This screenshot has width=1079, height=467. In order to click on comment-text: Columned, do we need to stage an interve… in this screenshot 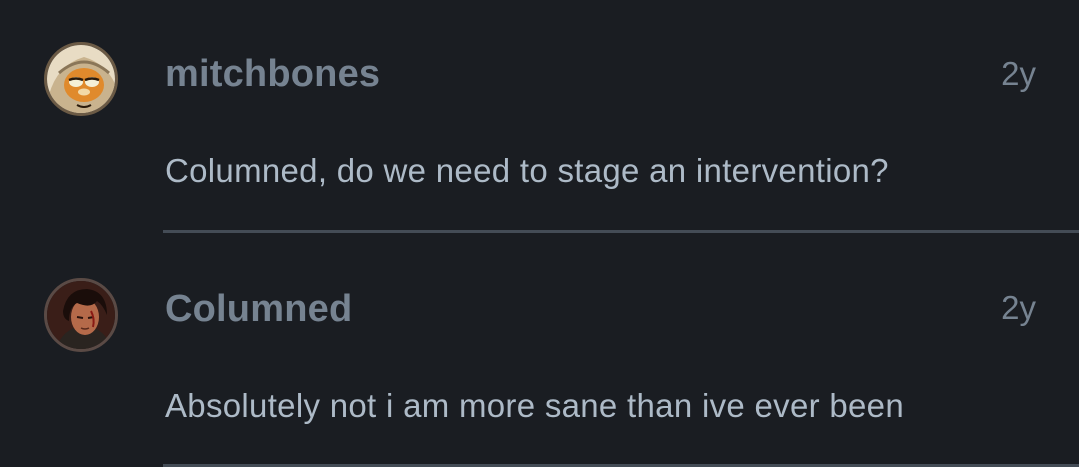, I will do `click(527, 170)`.